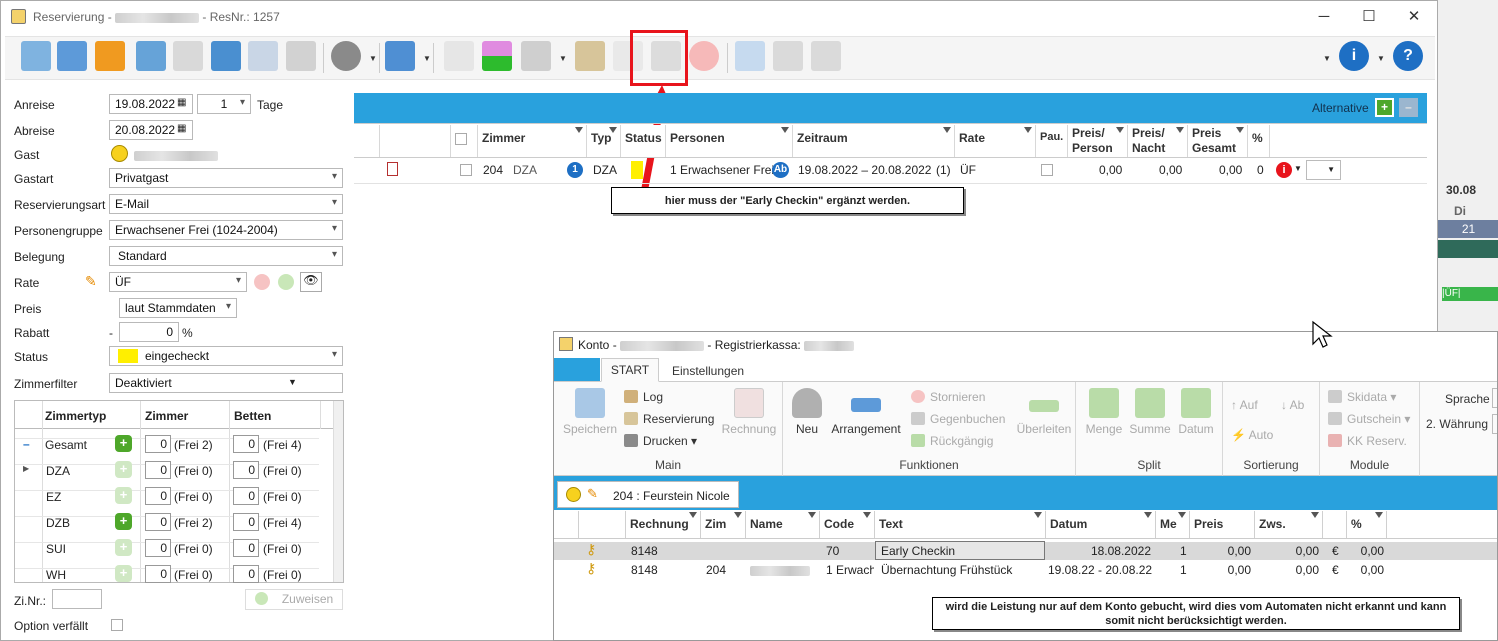  What do you see at coordinates (864, 170) in the screenshot?
I see `cell-zeitraum: 19.08.2022 – 20.08.2022` at bounding box center [864, 170].